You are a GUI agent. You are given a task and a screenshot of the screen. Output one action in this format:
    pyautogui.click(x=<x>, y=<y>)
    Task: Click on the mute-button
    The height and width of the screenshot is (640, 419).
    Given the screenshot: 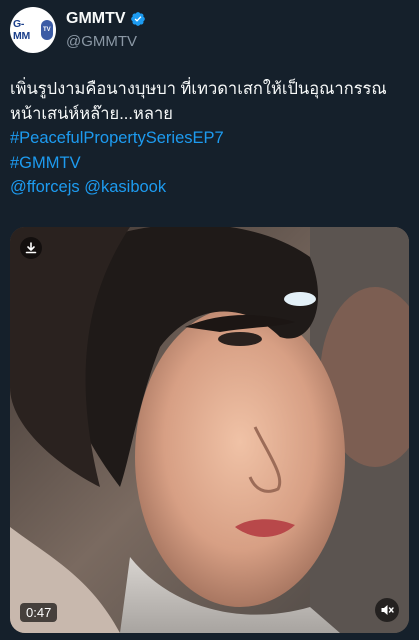 What is the action you would take?
    pyautogui.click(x=387, y=610)
    